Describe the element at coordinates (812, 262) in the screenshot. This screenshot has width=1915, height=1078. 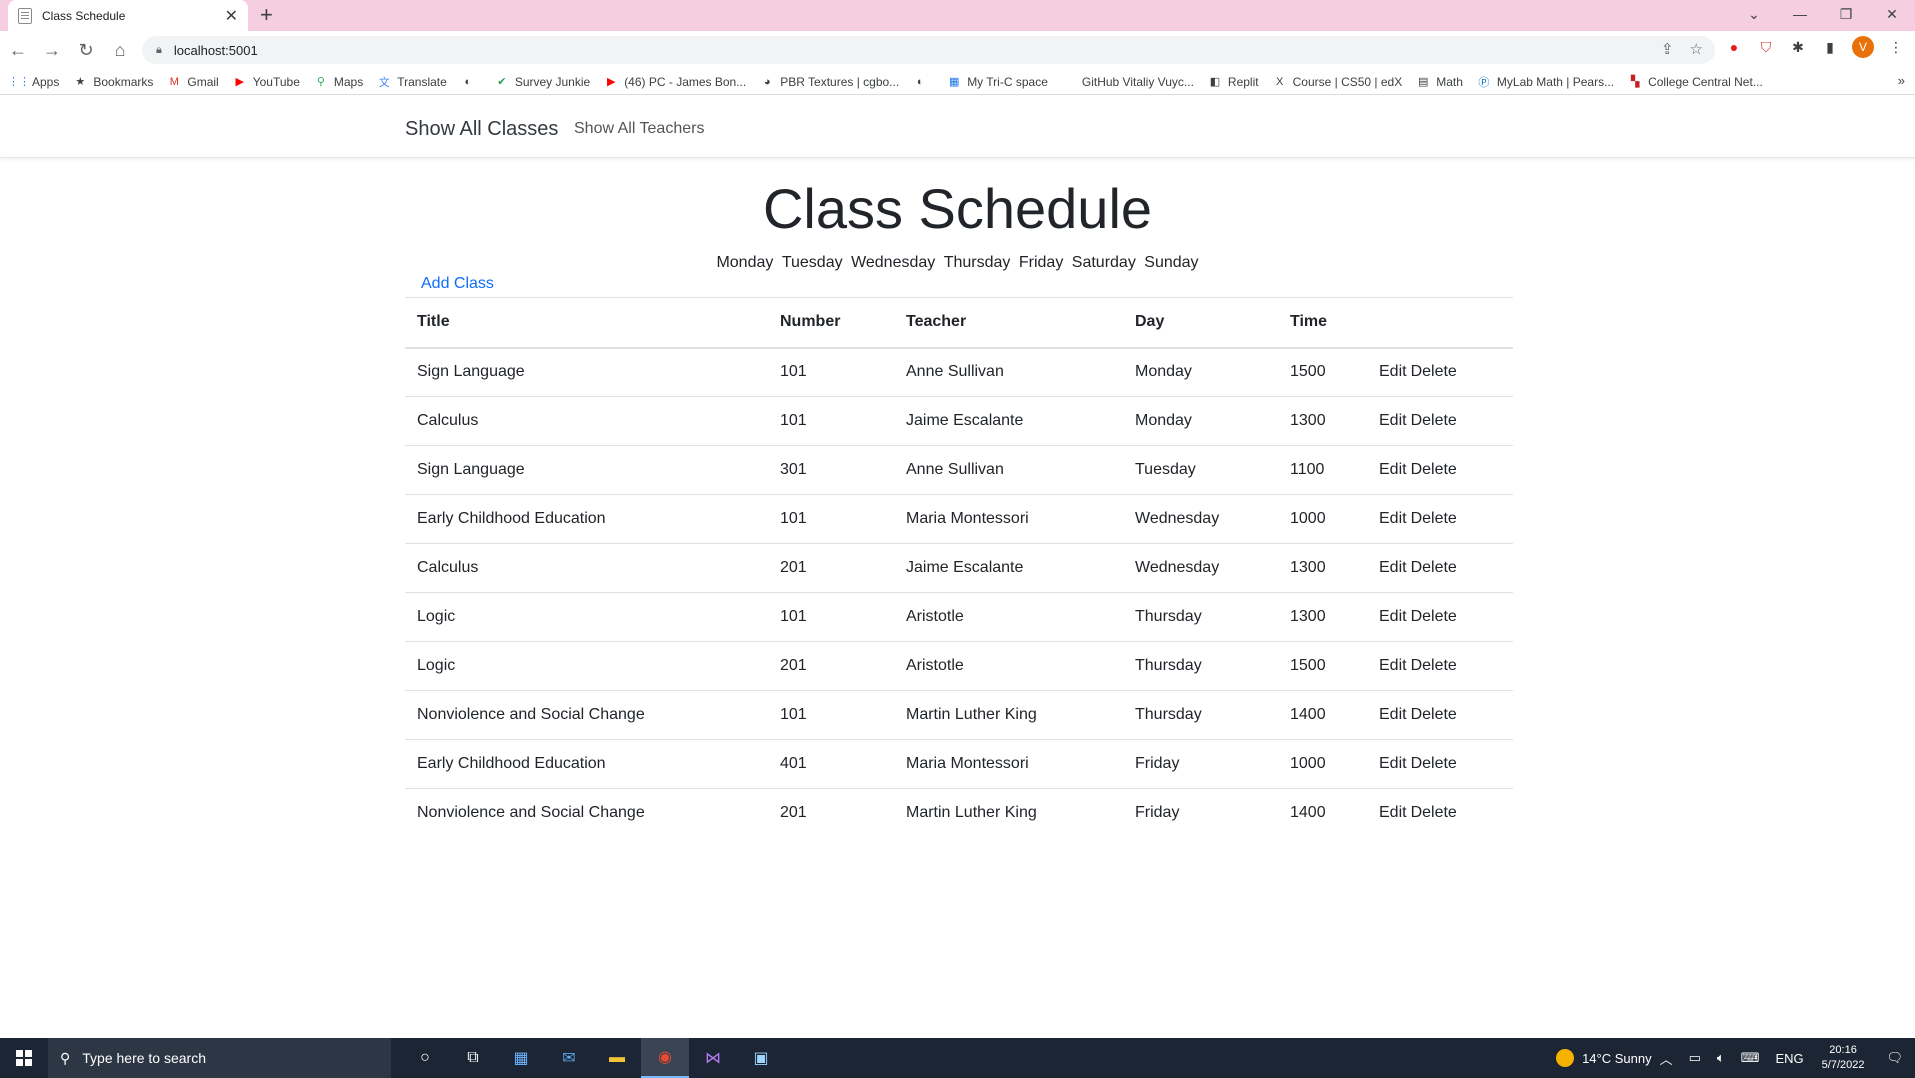
I see `day-link-tuesday: Tuesday` at that location.